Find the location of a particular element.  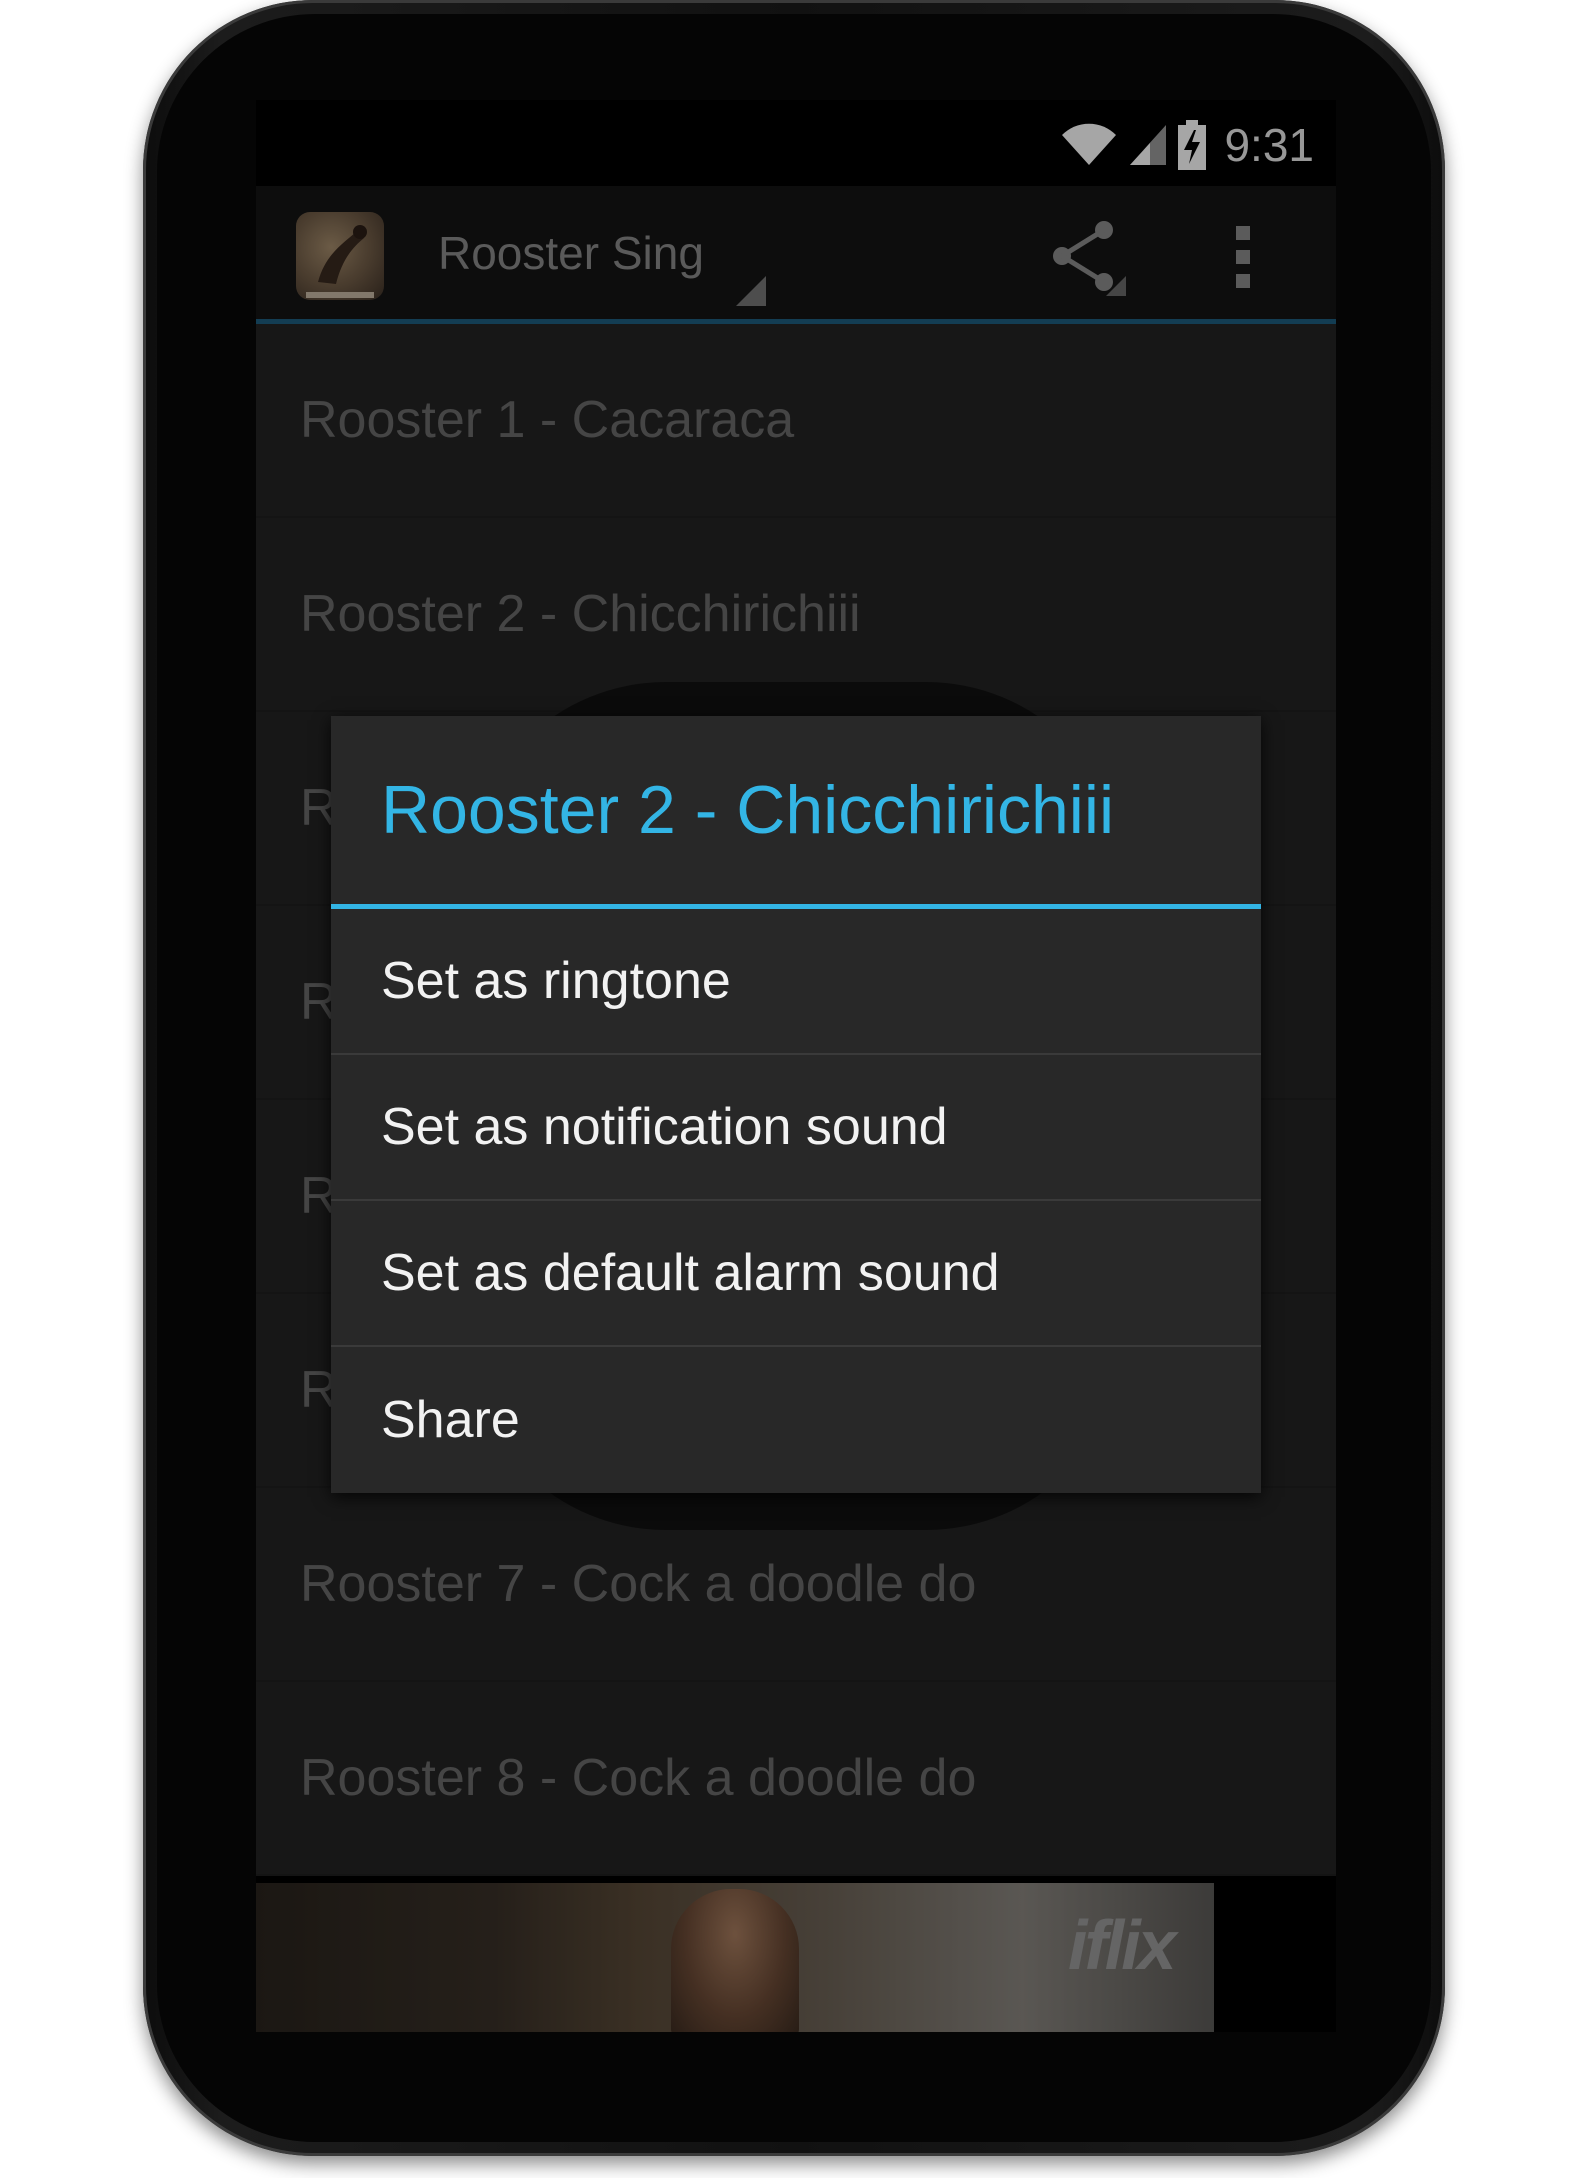

menu-item-set-alarm: Set as default alarm sound is located at coordinates (796, 1274).